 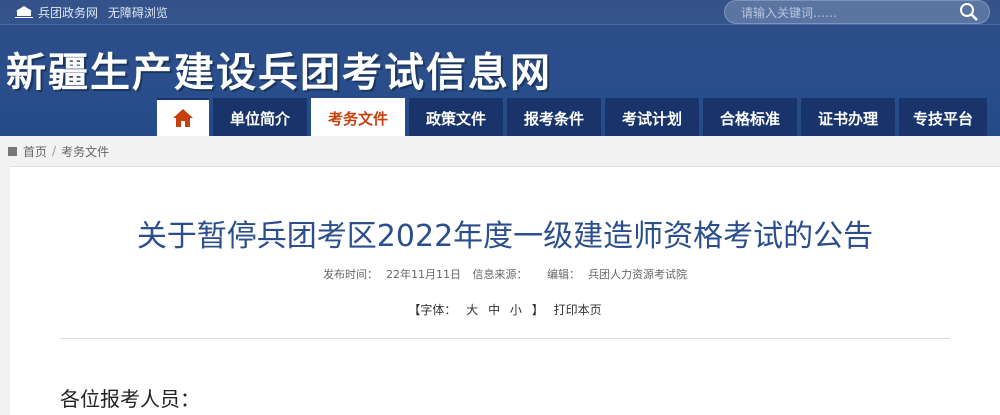 What do you see at coordinates (505, 236) in the screenshot?
I see `article-title: 关于暂停兵团考区2022年度一级建造师资格考试的公告` at bounding box center [505, 236].